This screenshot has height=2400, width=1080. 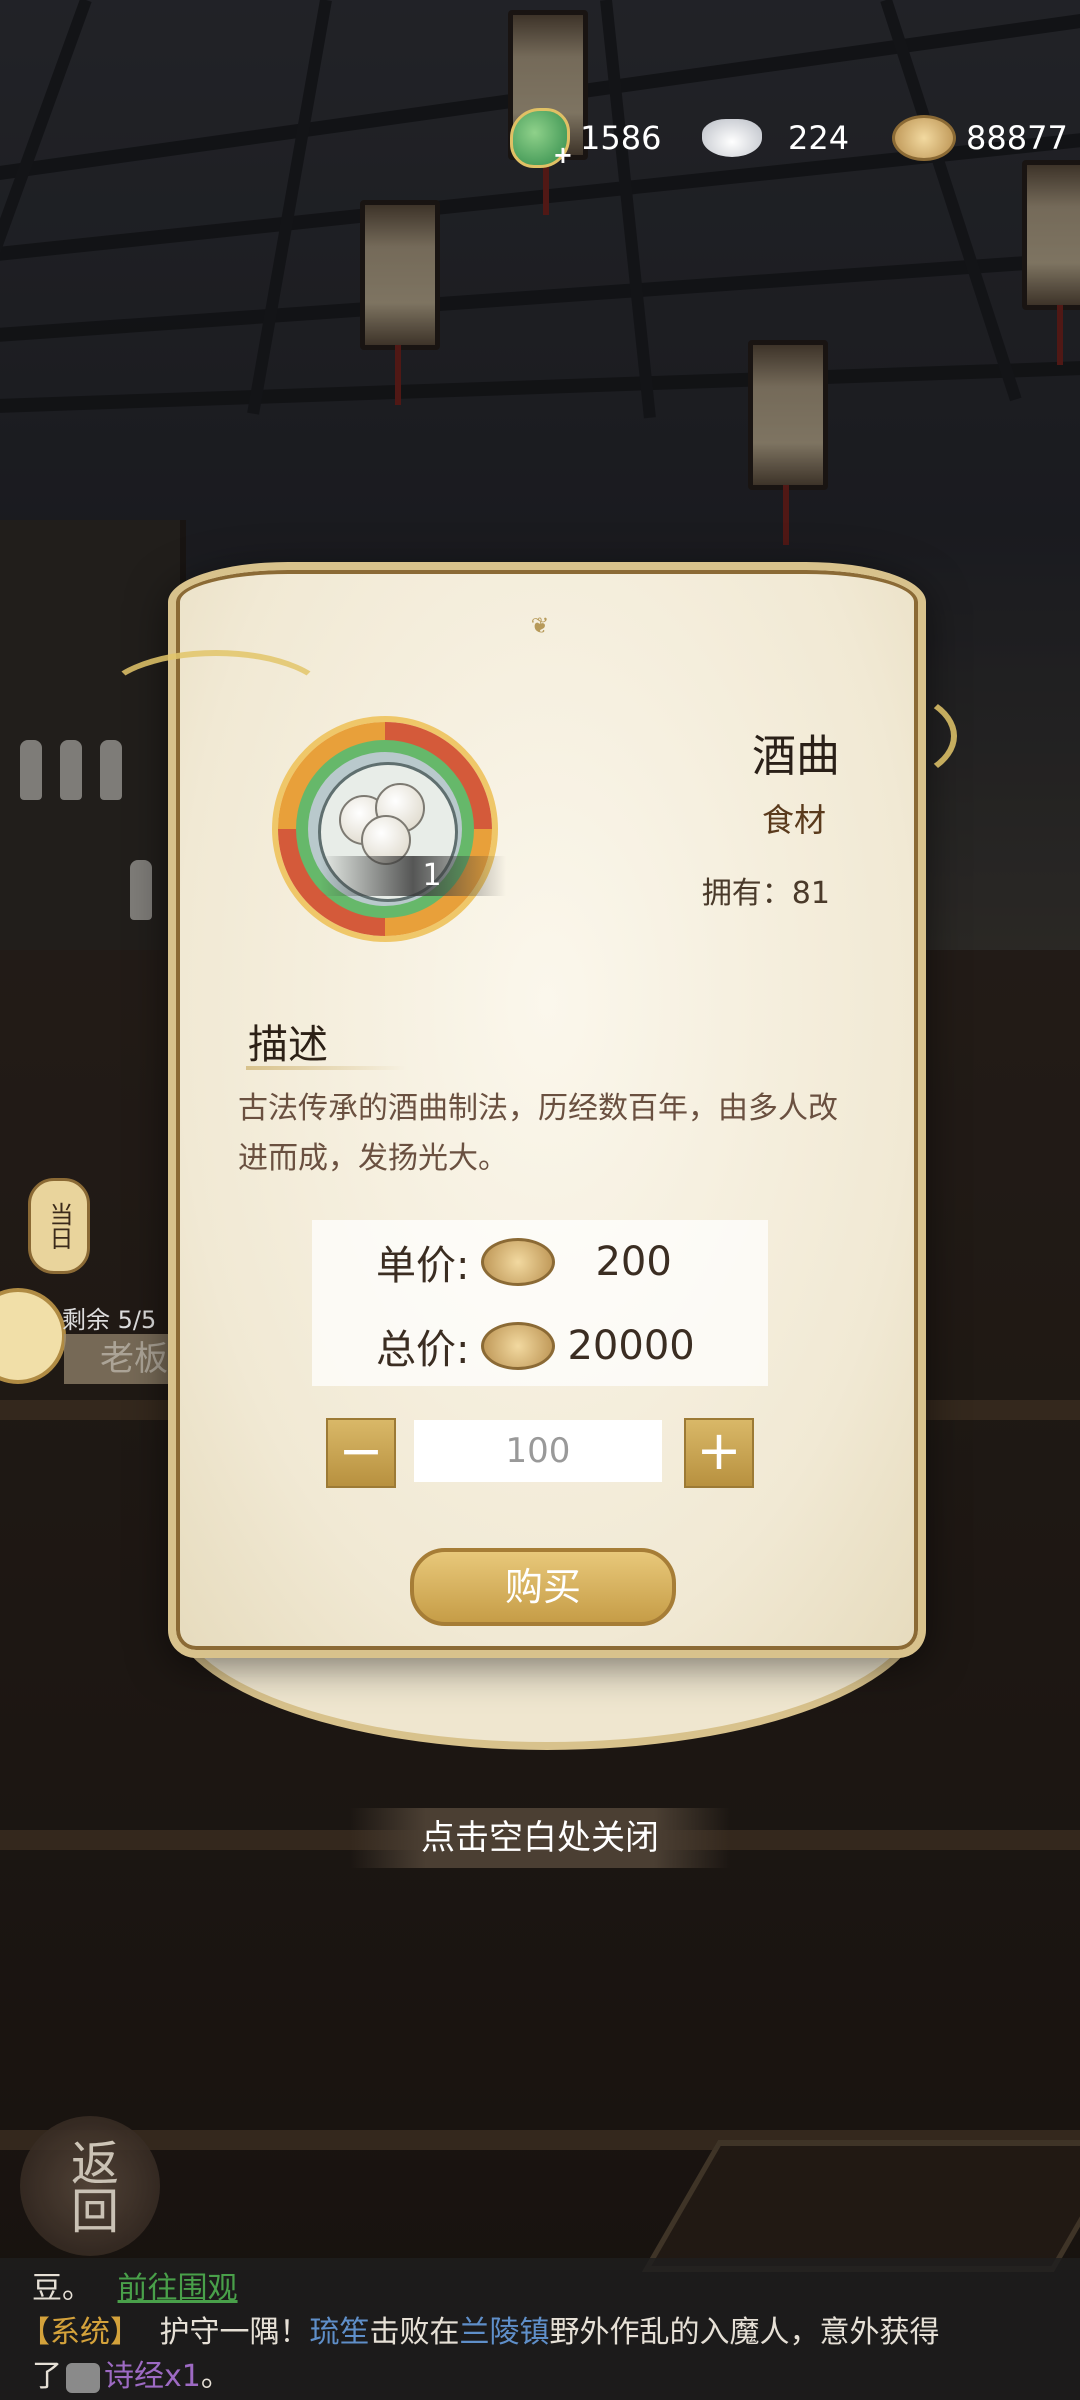 I want to click on total-price-label: 总价:, so click(x=423, y=1350).